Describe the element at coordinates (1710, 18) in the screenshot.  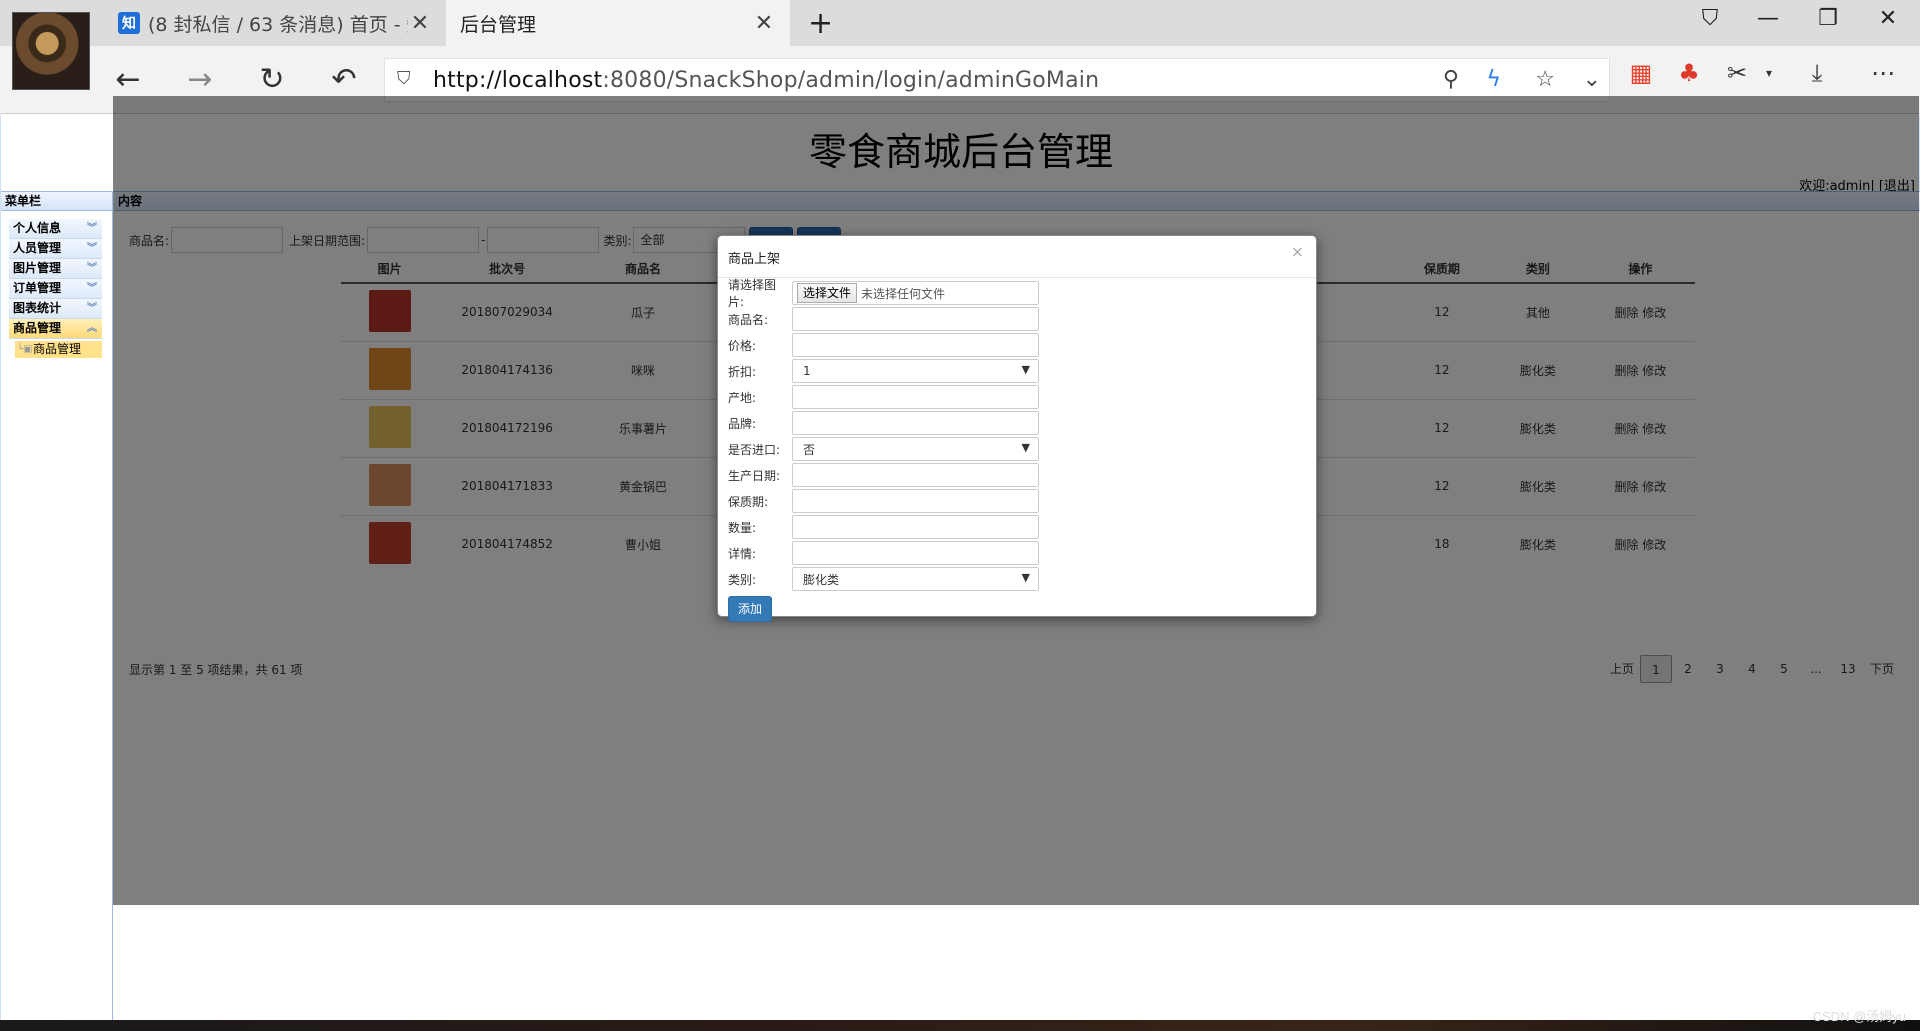
I see `shirt-icon: ⛉` at that location.